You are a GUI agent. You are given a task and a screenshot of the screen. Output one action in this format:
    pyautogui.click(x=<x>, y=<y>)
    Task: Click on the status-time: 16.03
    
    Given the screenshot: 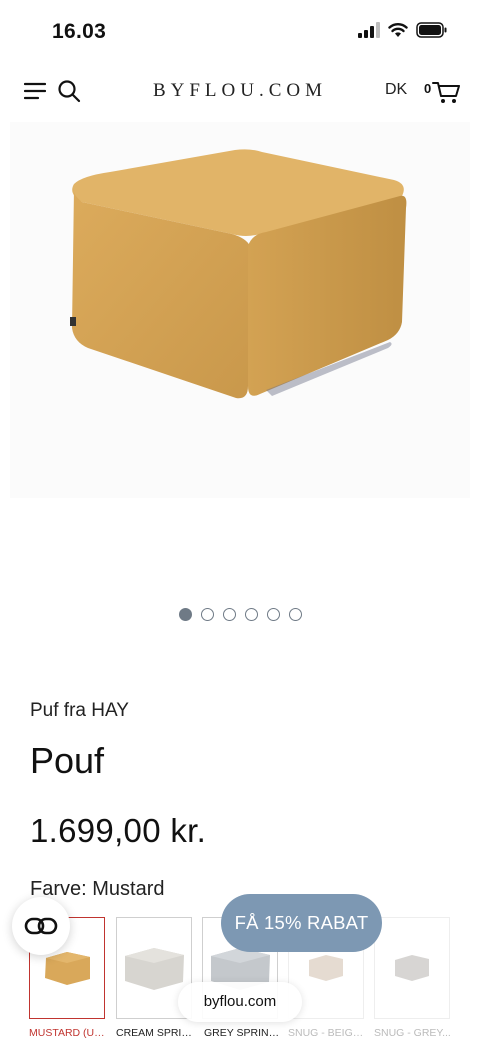 What is the action you would take?
    pyautogui.click(x=79, y=31)
    